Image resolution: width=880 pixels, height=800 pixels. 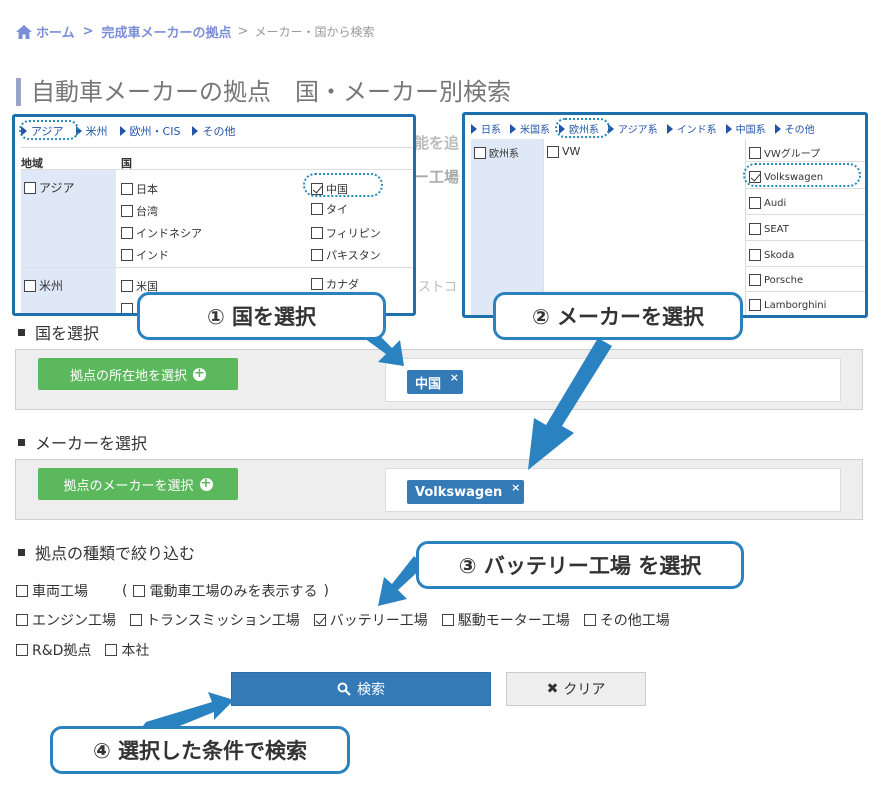 What do you see at coordinates (261, 316) in the screenshot?
I see `callout-step-1: ① 国を選択` at bounding box center [261, 316].